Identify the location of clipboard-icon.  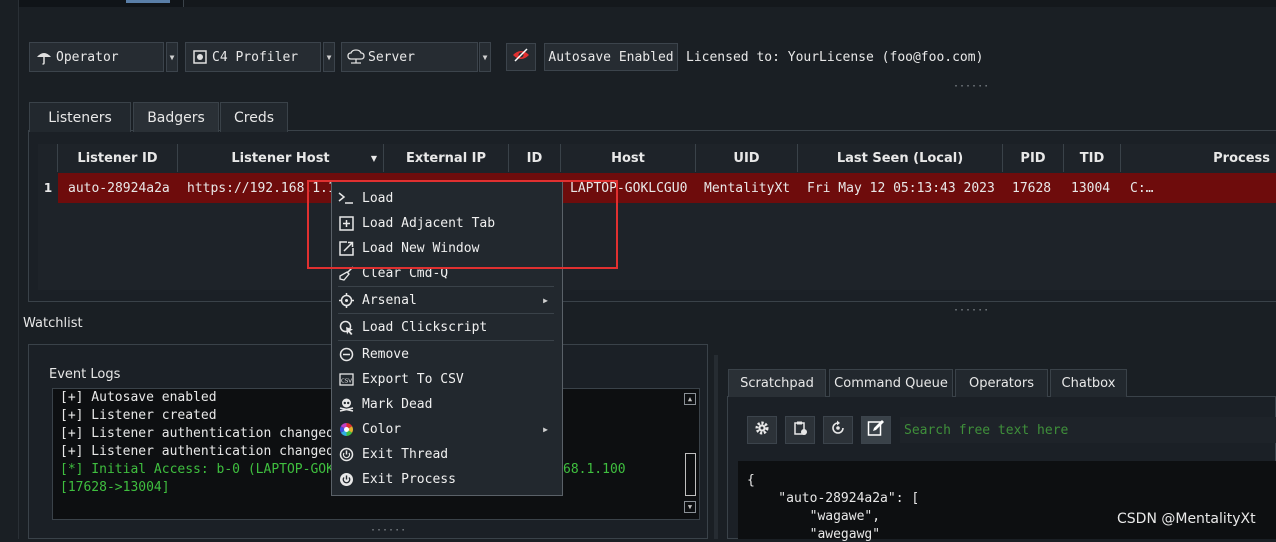
(800, 430).